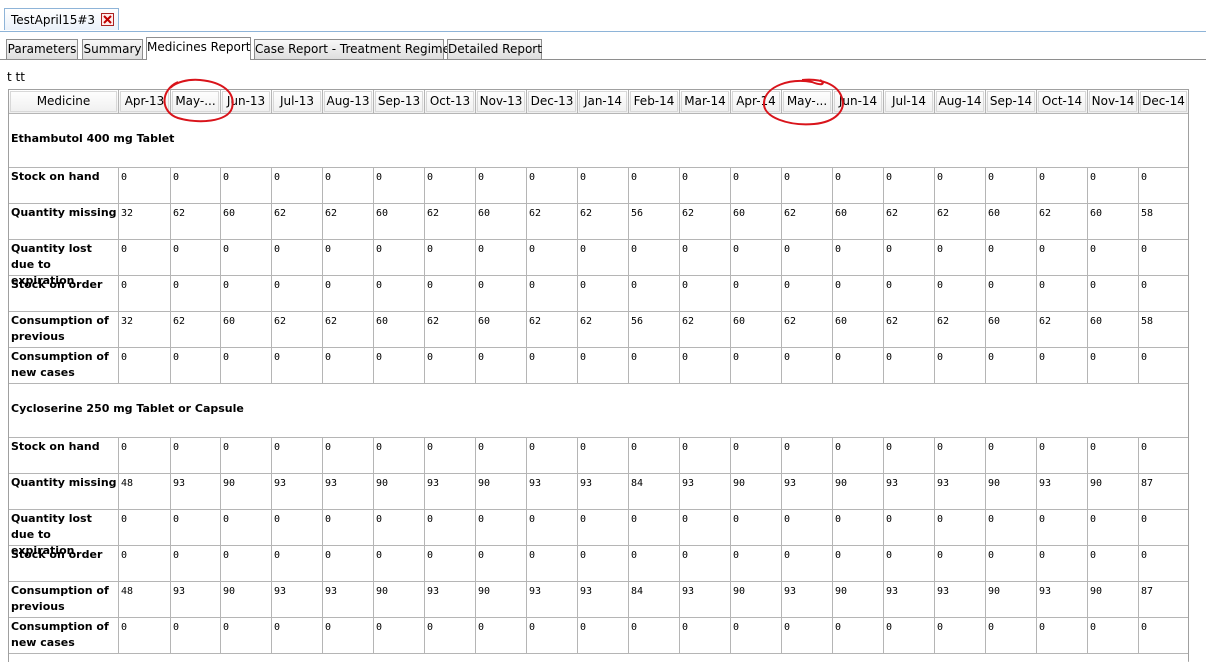 Image resolution: width=1206 pixels, height=662 pixels. Describe the element at coordinates (112, 49) in the screenshot. I see `tab-summary: Summary` at that location.